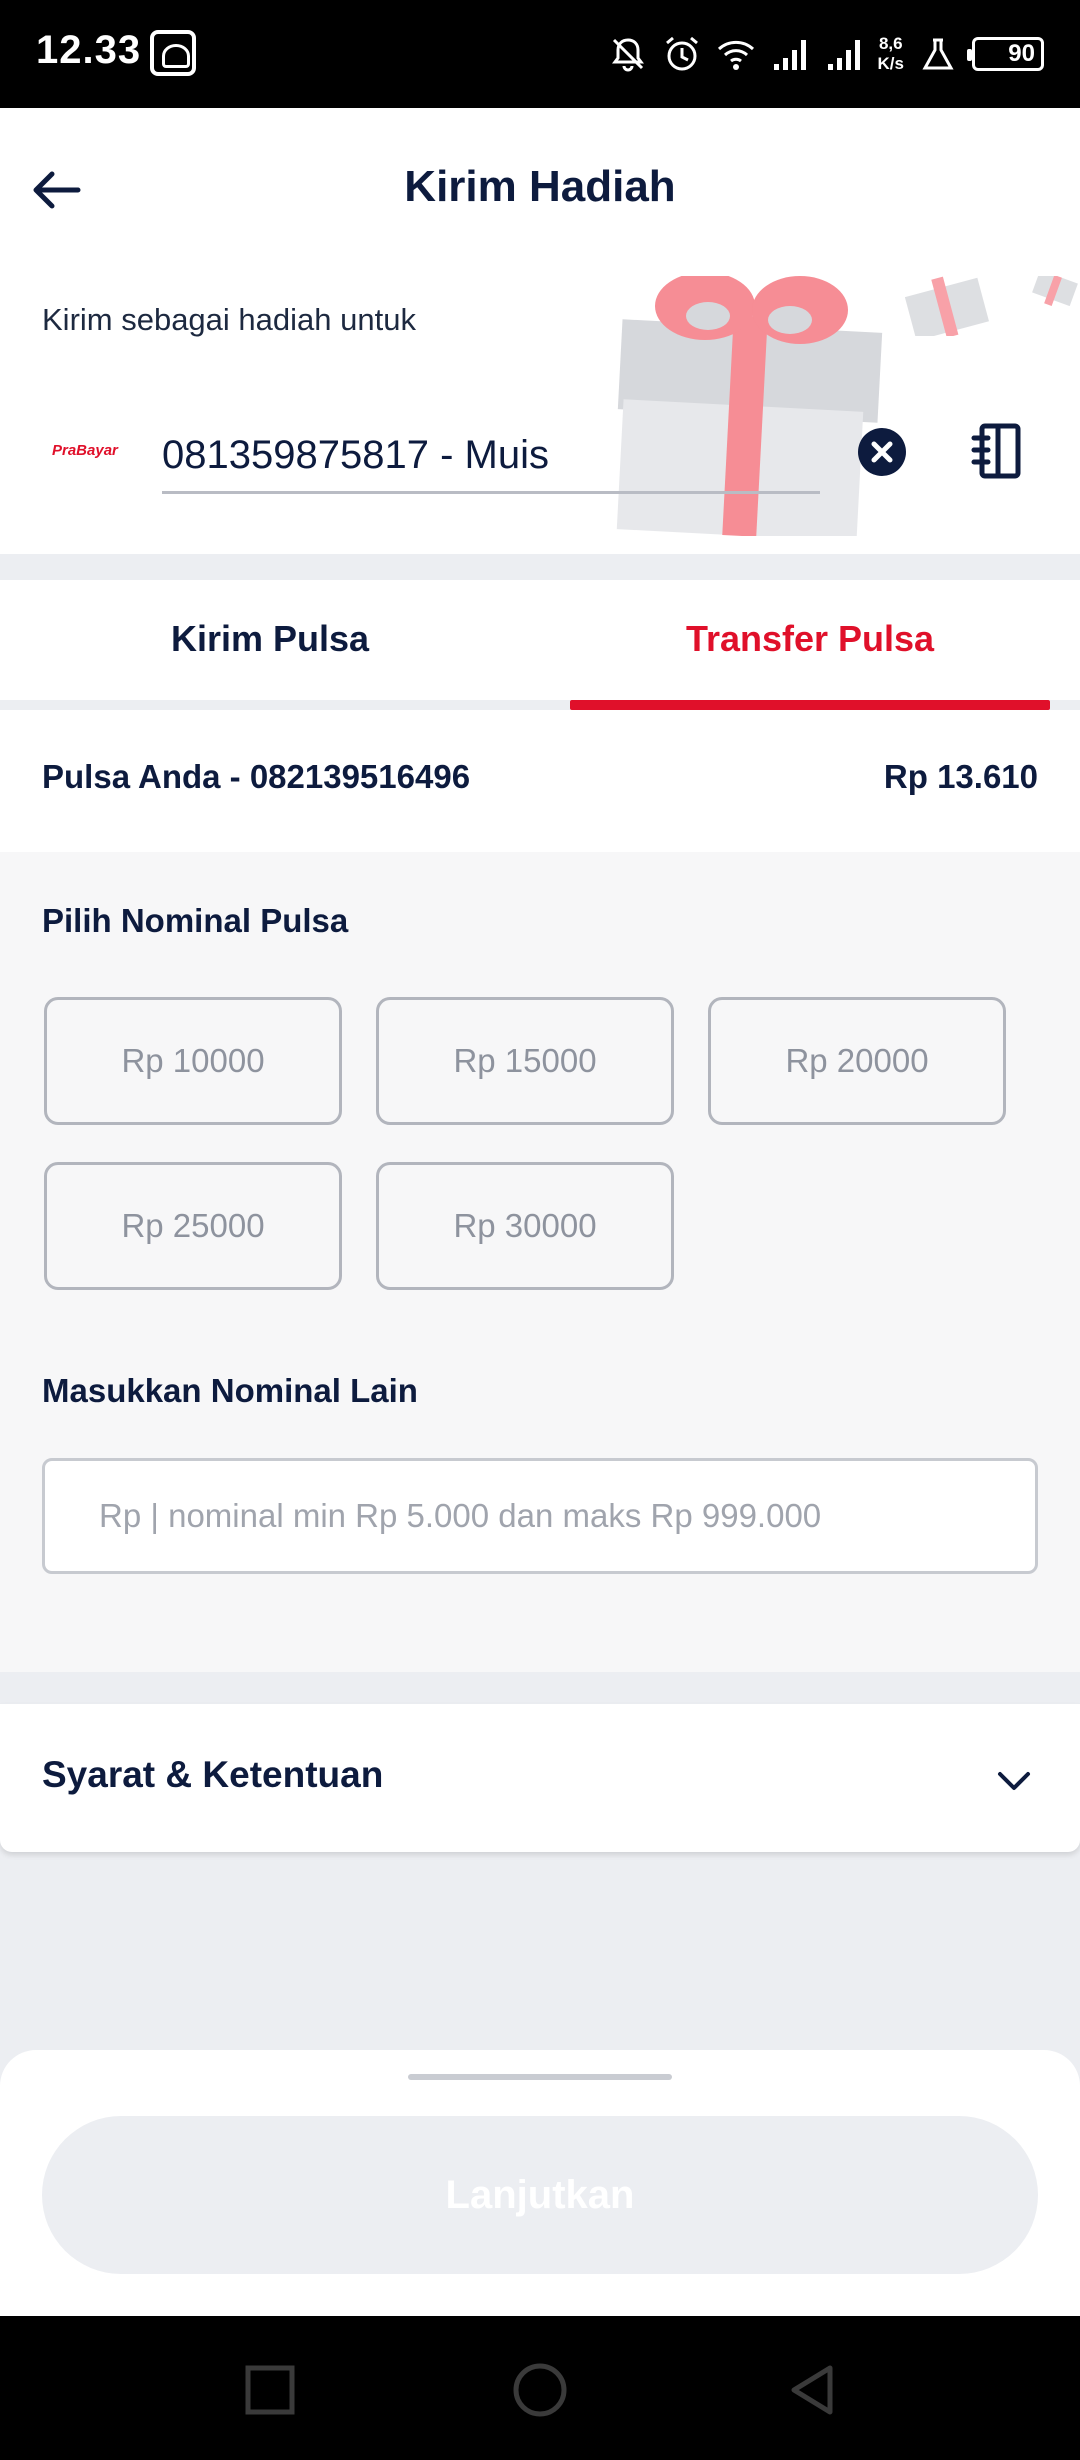 This screenshot has width=1080, height=2460. Describe the element at coordinates (540, 415) in the screenshot. I see `recipient-section: Kirim sebagai hadiah untuk PraBayar` at that location.